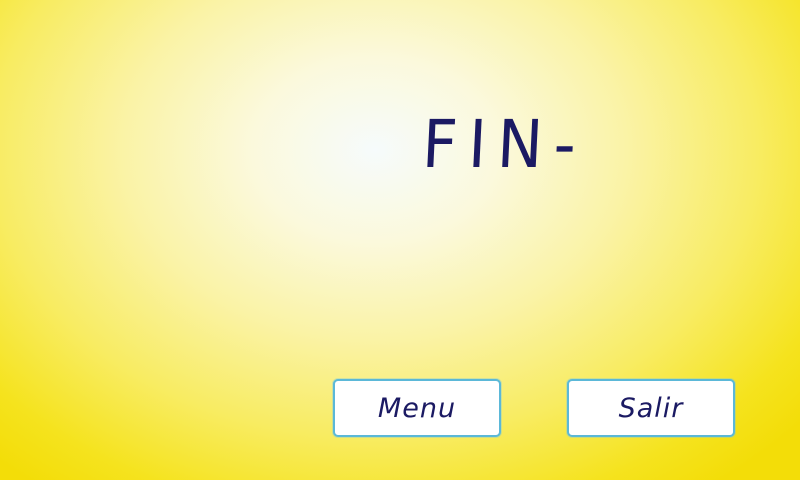 The width and height of the screenshot is (800, 480). I want to click on menu-button: Menu, so click(417, 408).